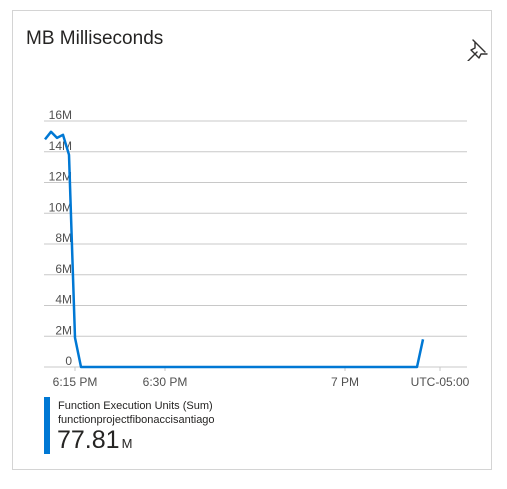 The height and width of the screenshot is (489, 507). I want to click on y-tick-label: 16M, so click(60, 115).